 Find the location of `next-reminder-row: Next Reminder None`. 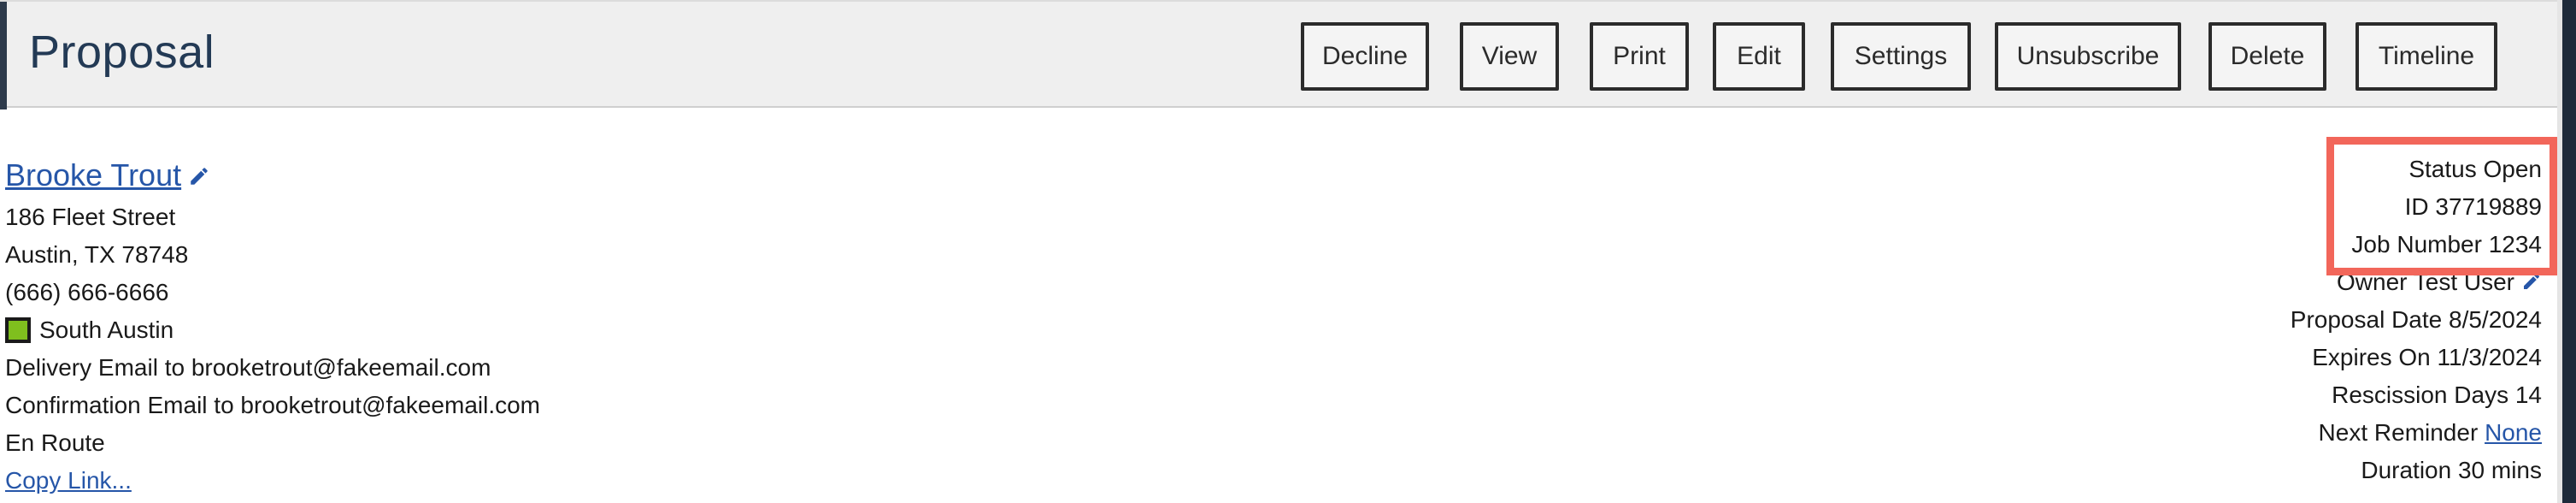

next-reminder-row: Next Reminder None is located at coordinates (2416, 433).